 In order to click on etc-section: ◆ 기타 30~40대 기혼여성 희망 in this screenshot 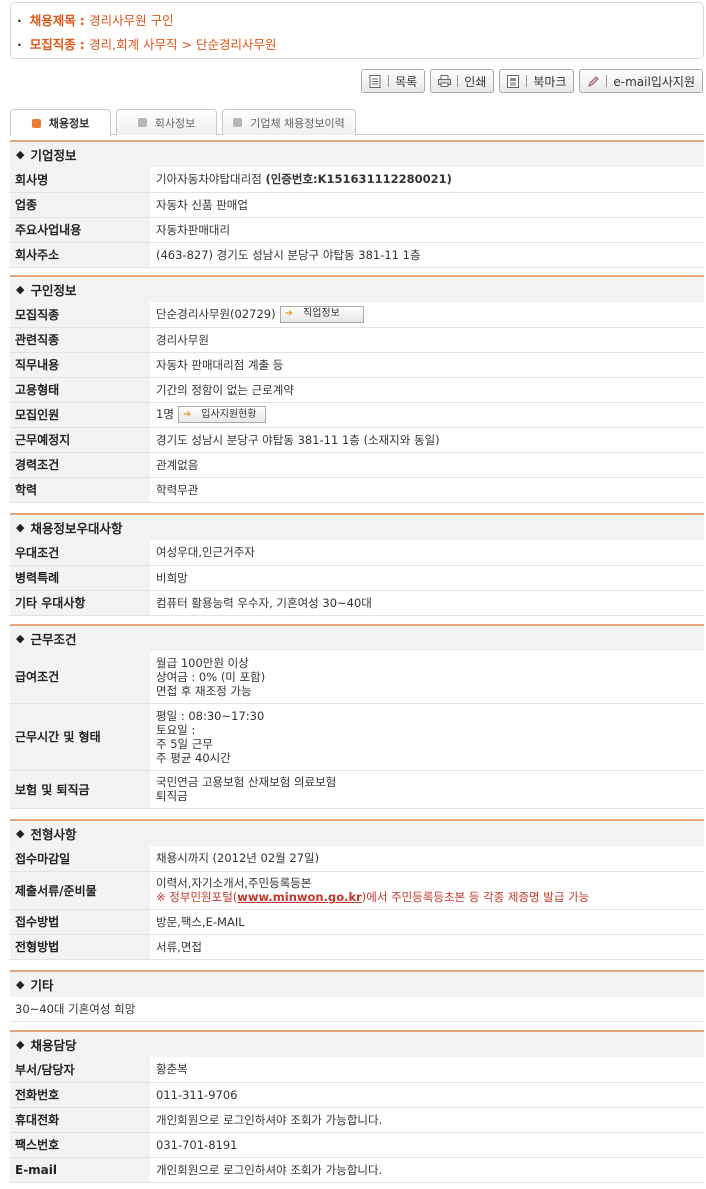, I will do `click(357, 996)`.